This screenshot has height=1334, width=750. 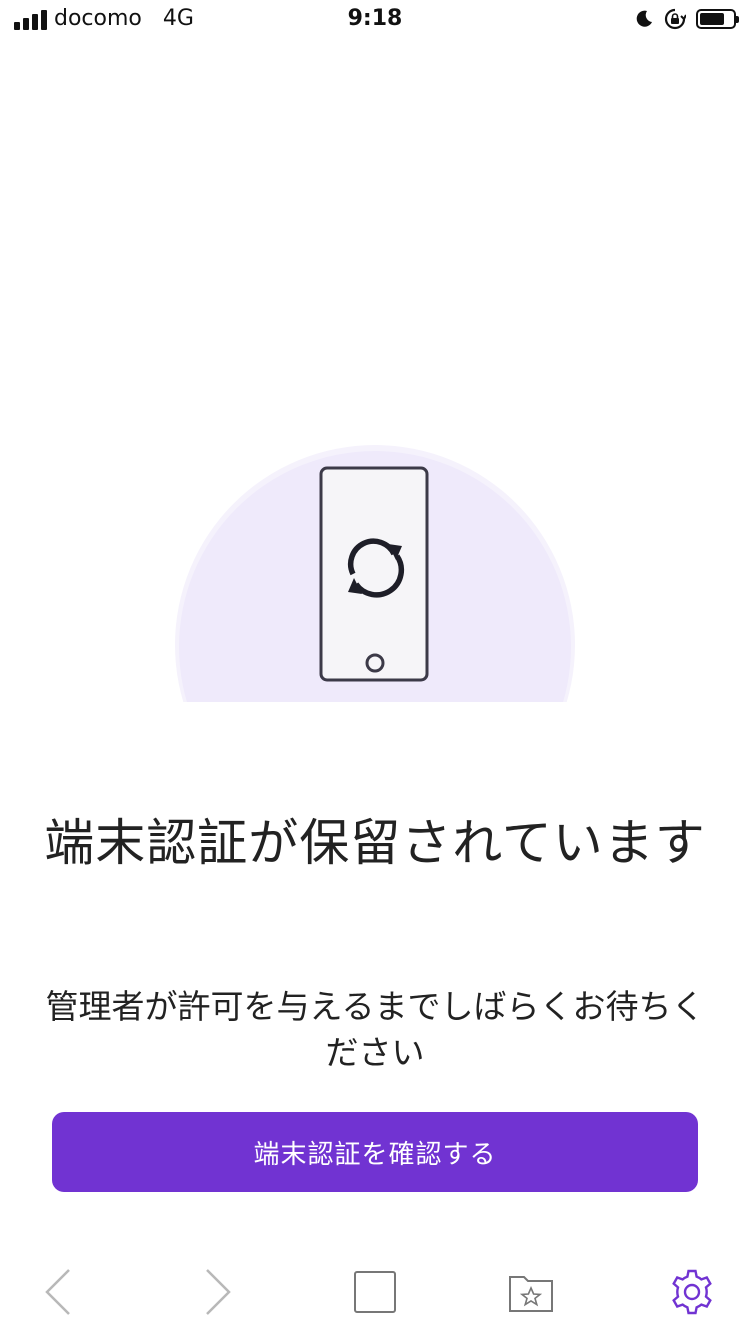 I want to click on battery-icon, so click(x=717, y=19).